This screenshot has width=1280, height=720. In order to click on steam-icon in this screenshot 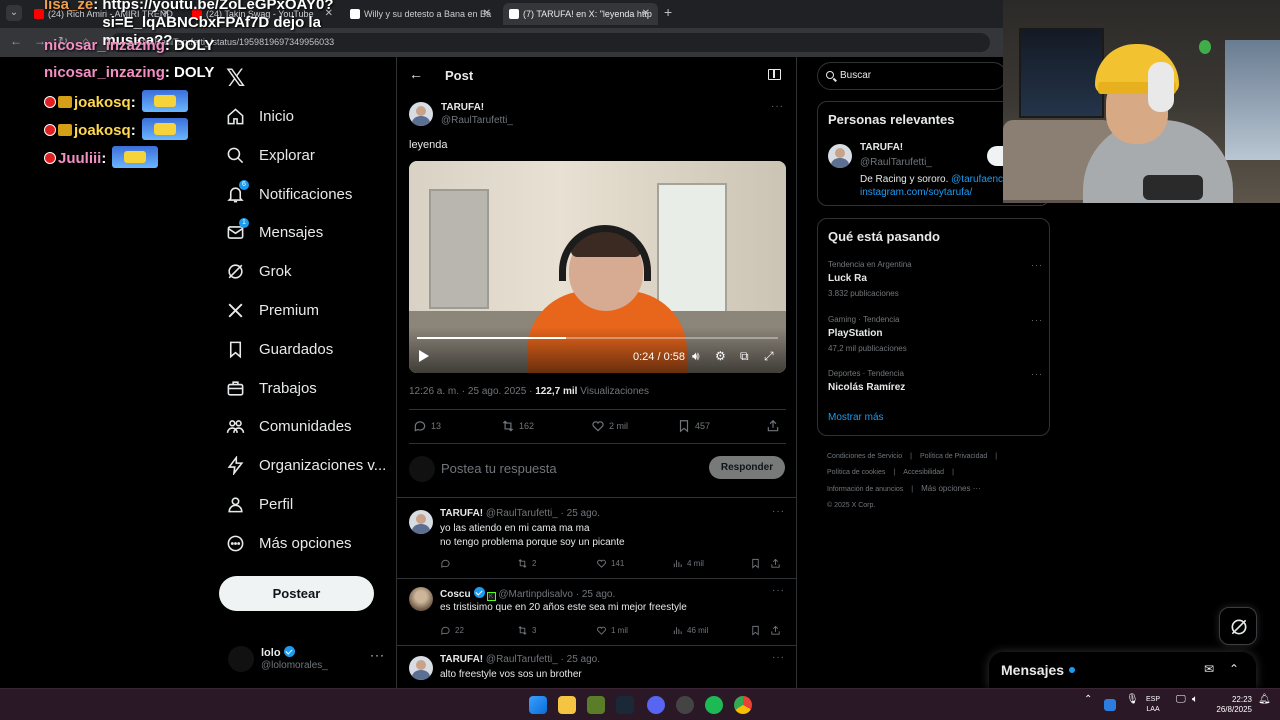, I will do `click(625, 705)`.